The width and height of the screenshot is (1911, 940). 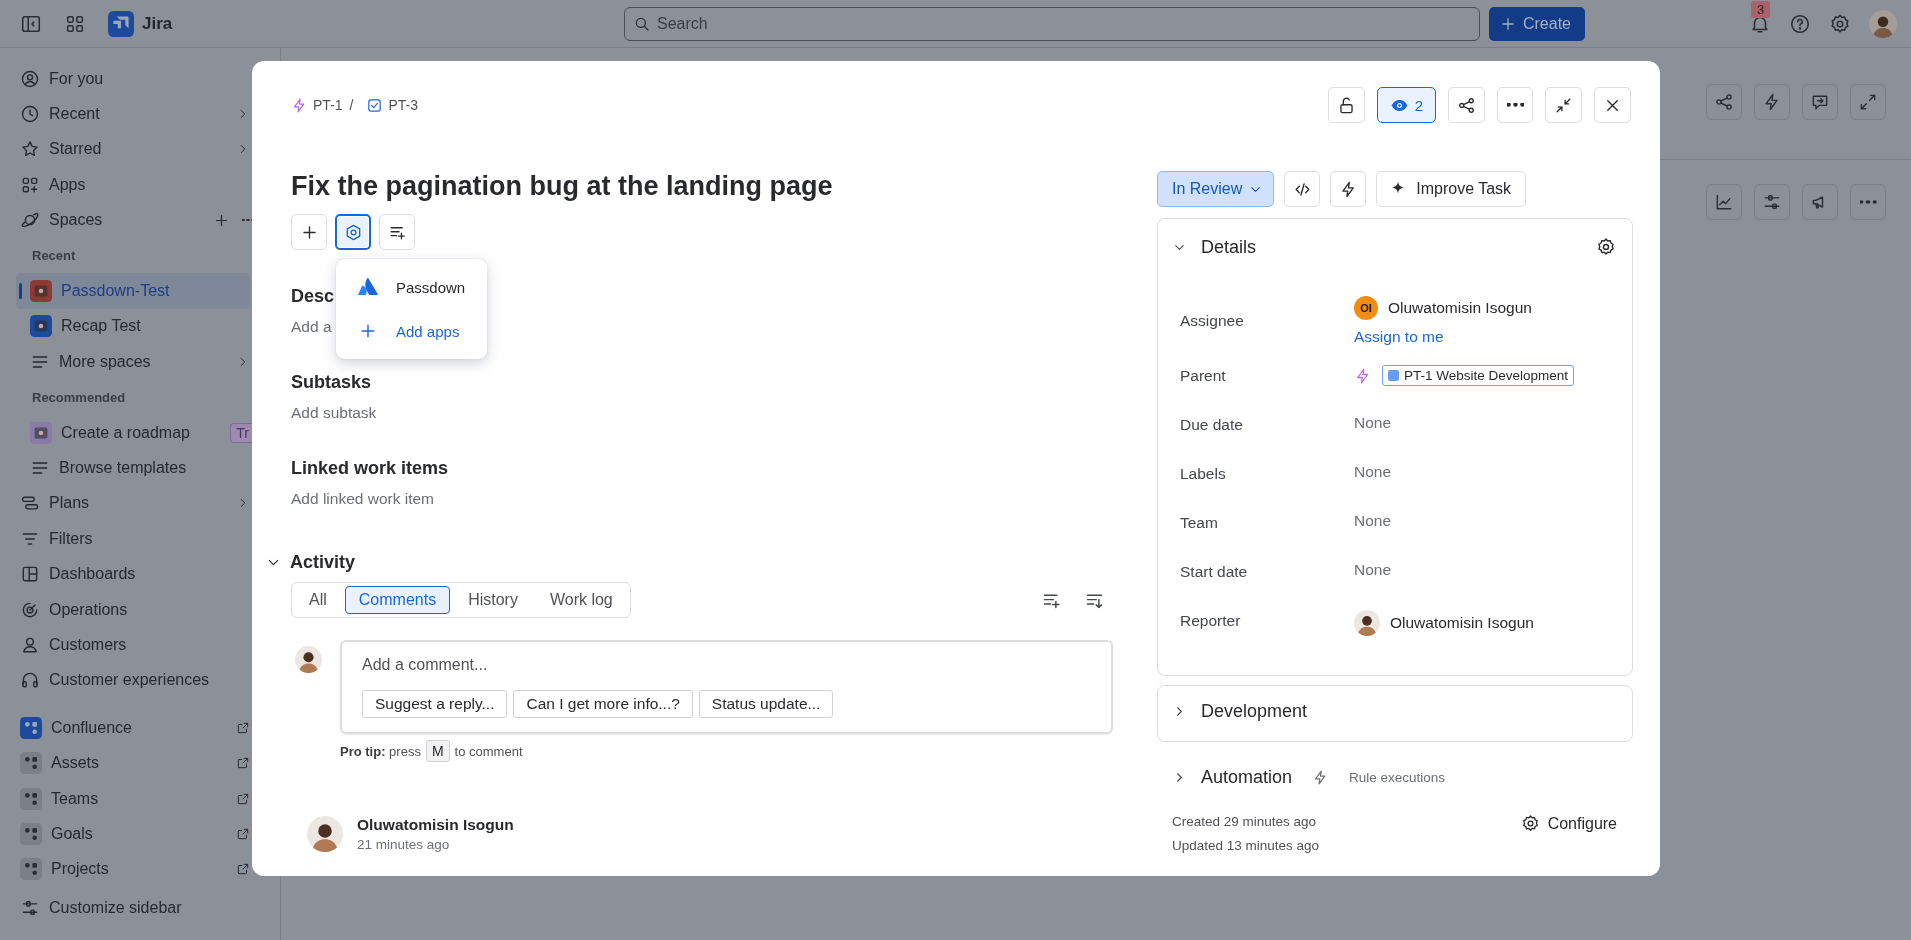 What do you see at coordinates (54, 255) in the screenshot?
I see `sidebar-section-header: Recent` at bounding box center [54, 255].